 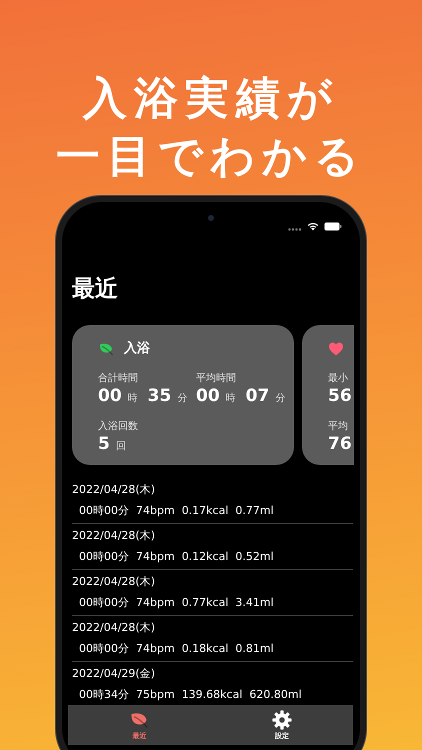 What do you see at coordinates (104, 695) in the screenshot?
I see `duration-text: 00時34分` at bounding box center [104, 695].